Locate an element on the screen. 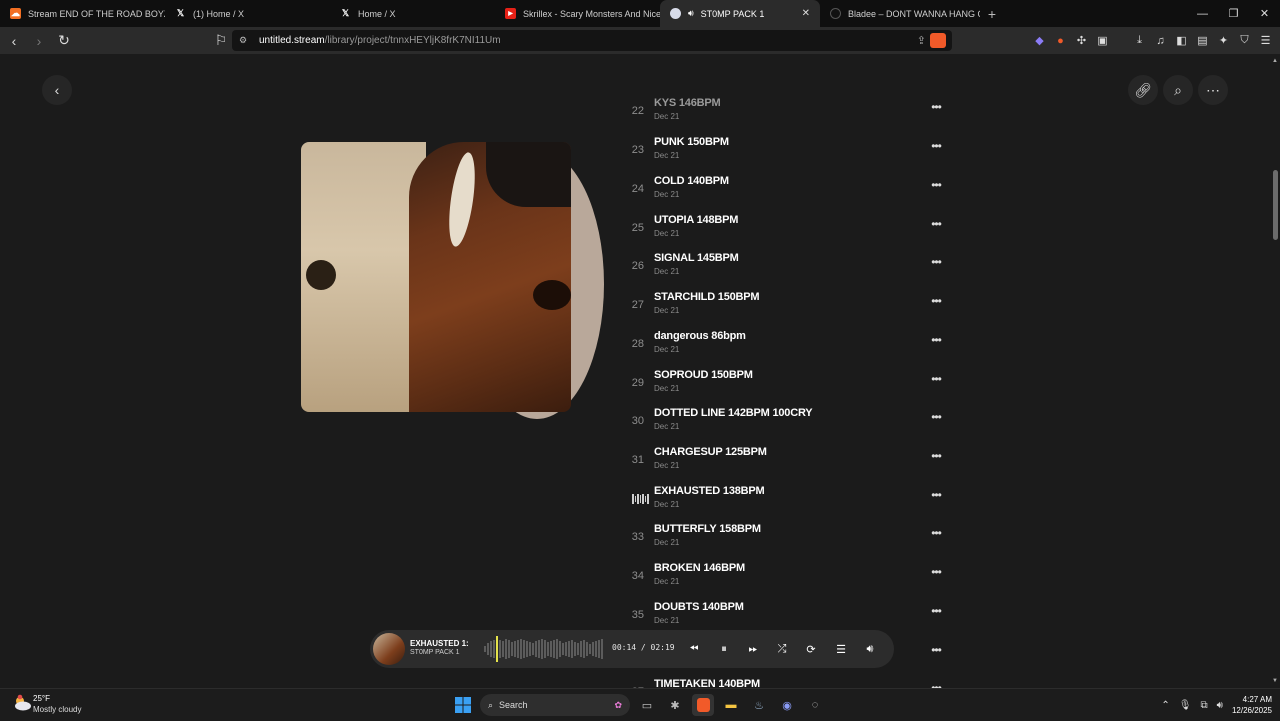 This screenshot has width=1280, height=721. leo-icon: ✦ is located at coordinates (1223, 40).